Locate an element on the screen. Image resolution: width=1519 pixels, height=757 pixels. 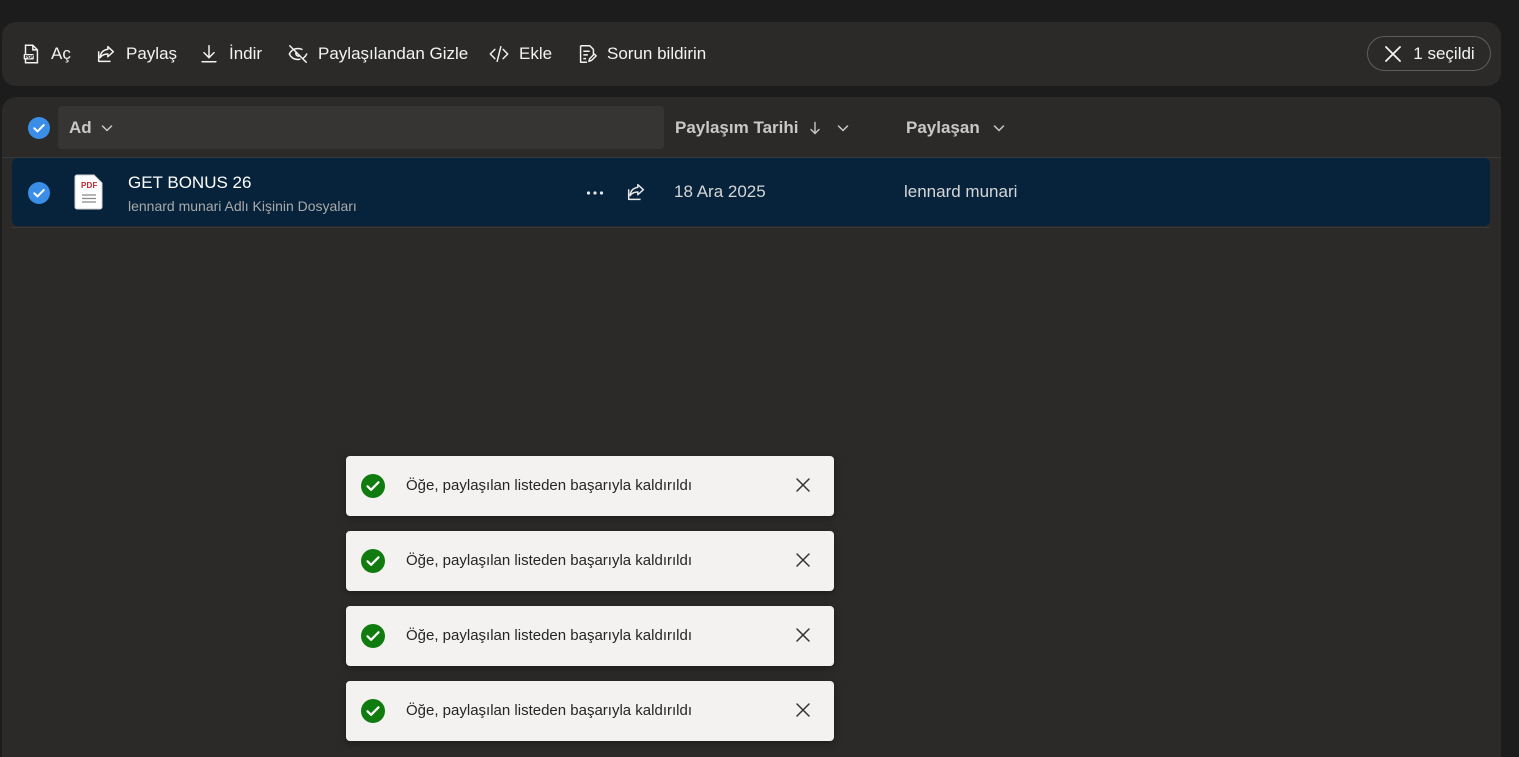
code-icon is located at coordinates (499, 54).